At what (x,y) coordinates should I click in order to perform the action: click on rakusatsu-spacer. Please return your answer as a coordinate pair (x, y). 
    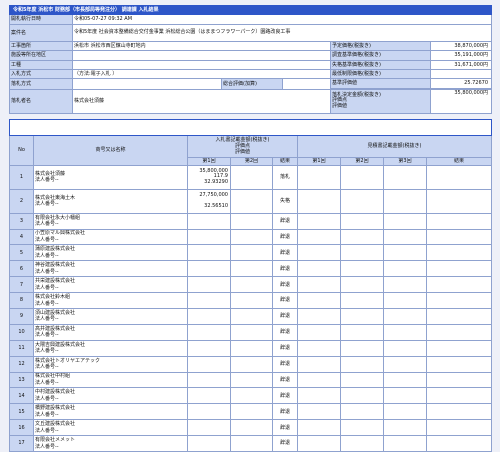
    Looking at the image, I should click on (147, 84).